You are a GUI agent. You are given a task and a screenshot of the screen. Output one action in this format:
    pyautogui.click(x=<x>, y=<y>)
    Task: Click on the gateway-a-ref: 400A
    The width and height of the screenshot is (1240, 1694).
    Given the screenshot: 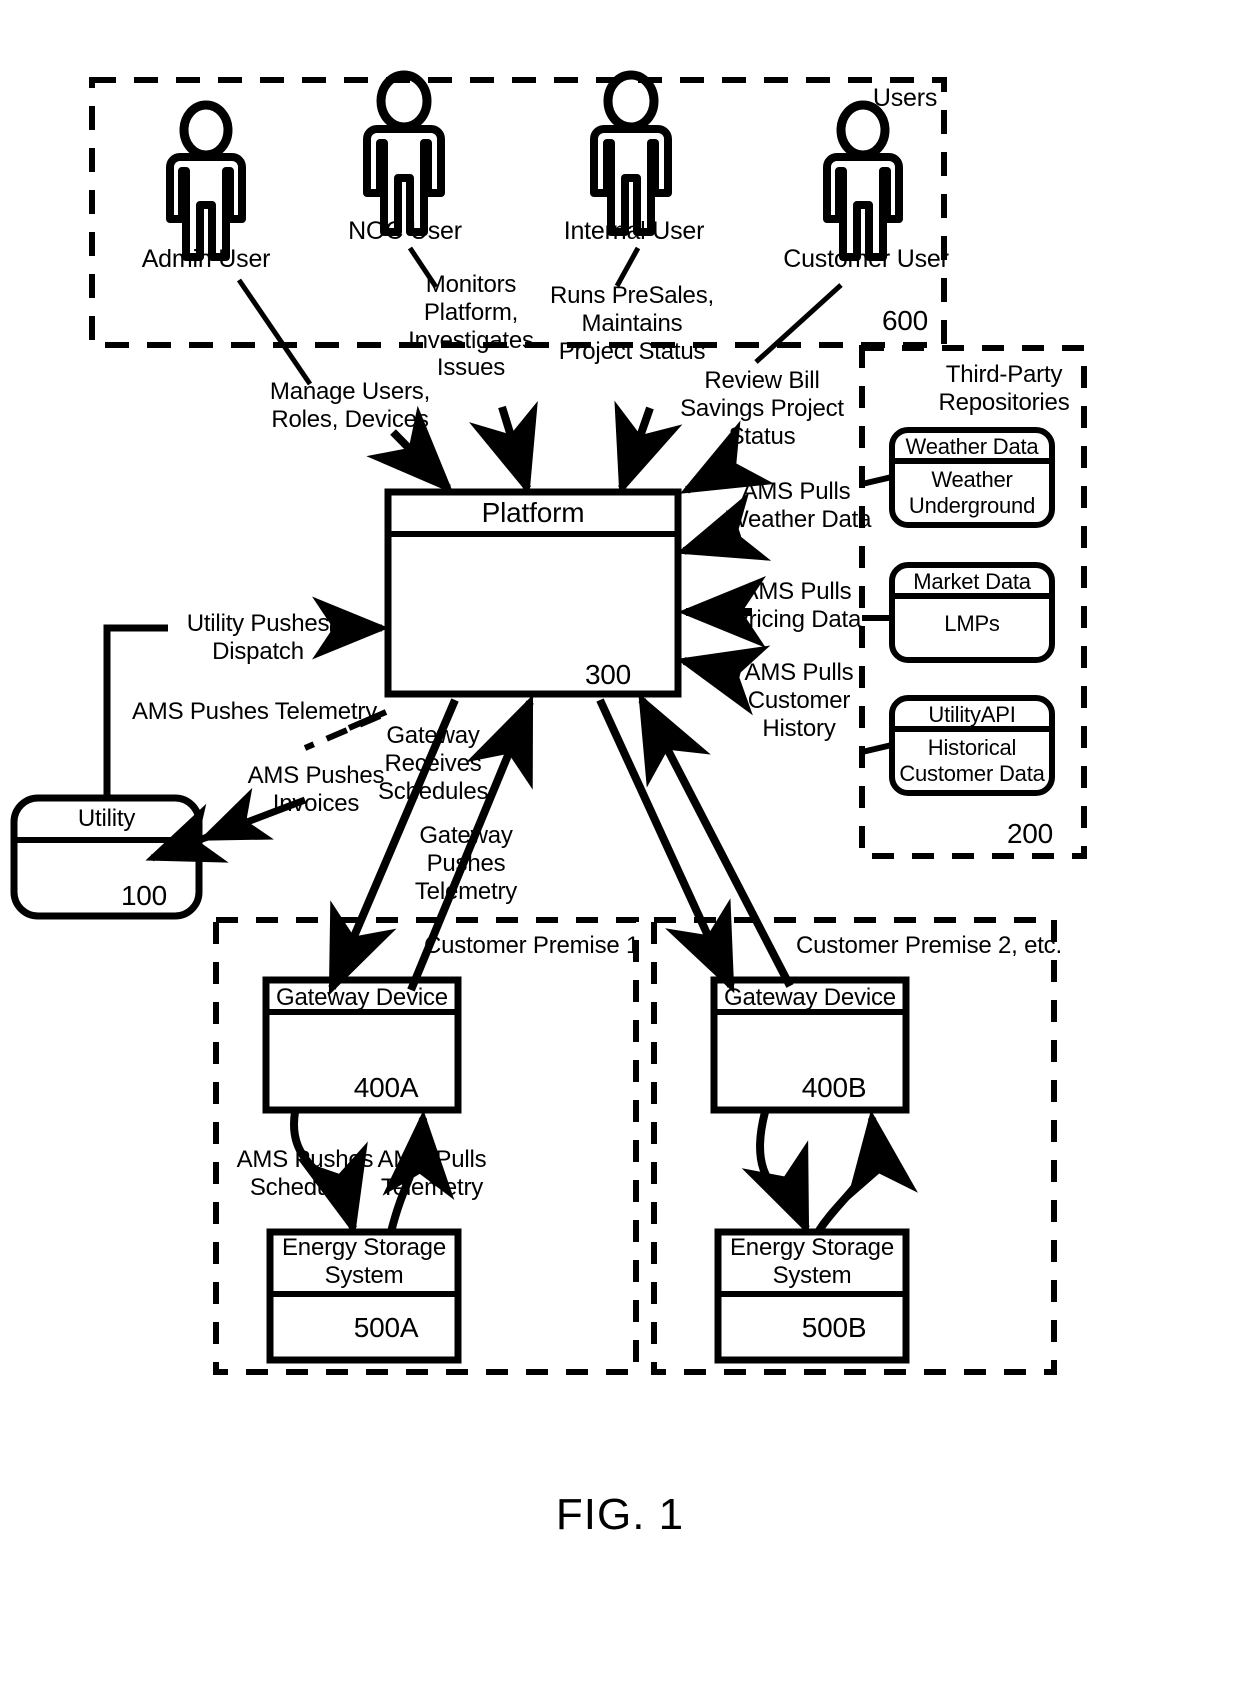 What is the action you would take?
    pyautogui.click(x=386, y=1087)
    